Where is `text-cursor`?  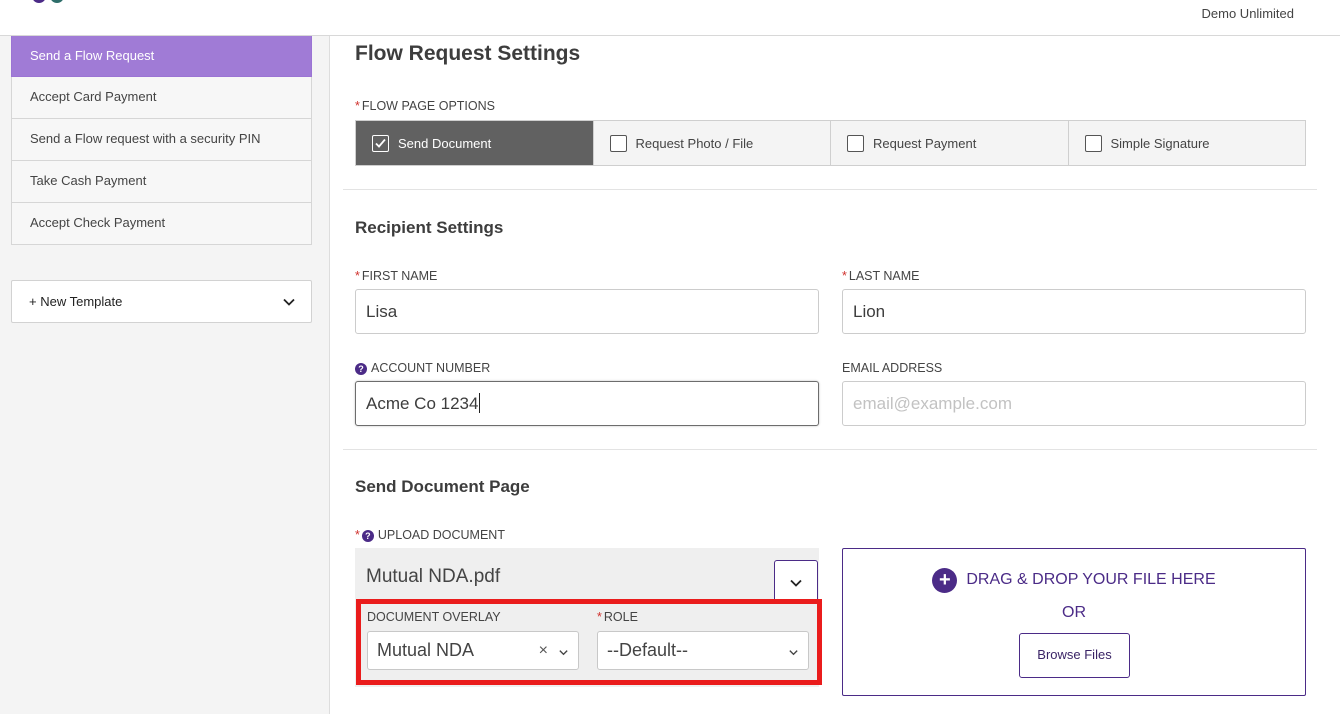 text-cursor is located at coordinates (480, 403).